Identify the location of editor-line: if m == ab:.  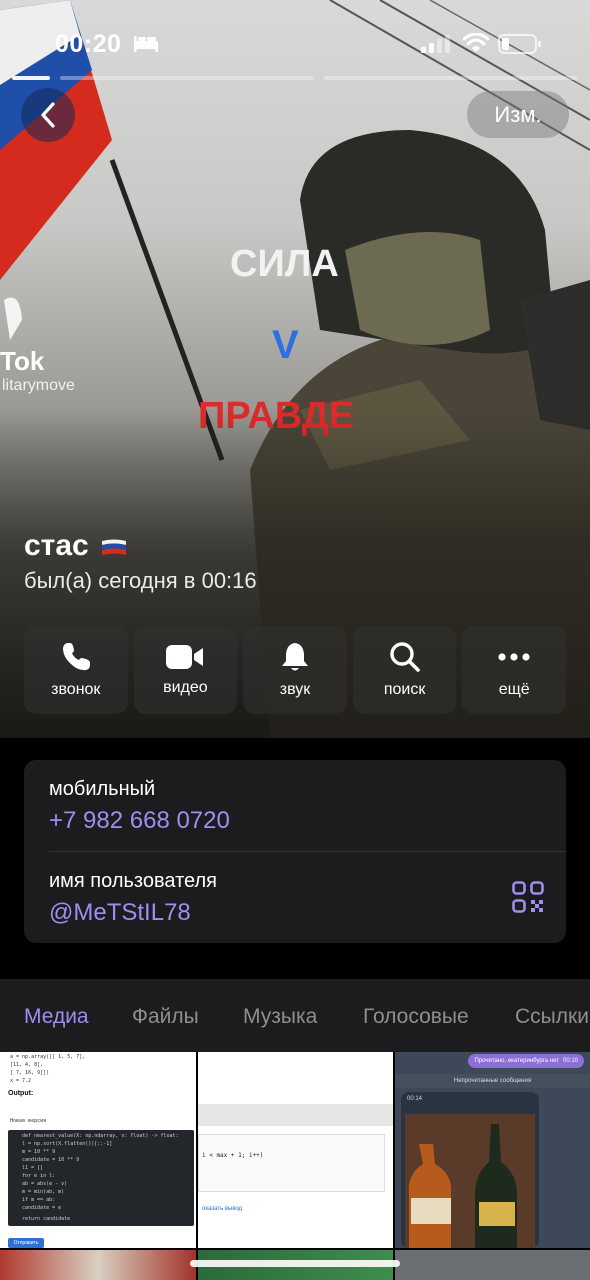
(39, 1200).